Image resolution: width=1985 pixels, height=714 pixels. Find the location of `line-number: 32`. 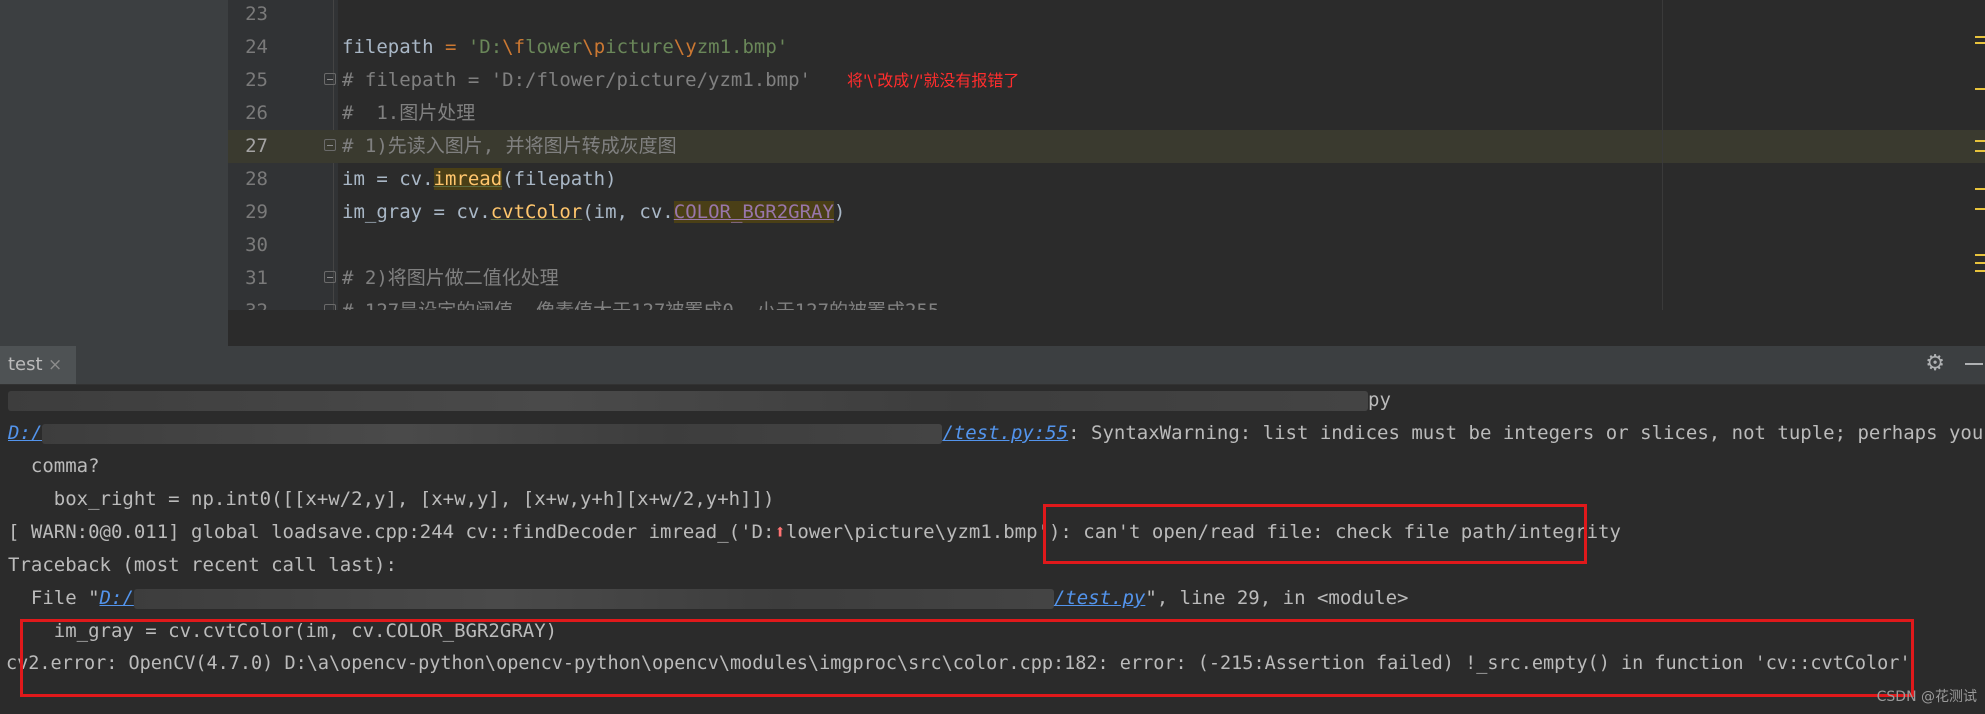

line-number: 32 is located at coordinates (248, 305).